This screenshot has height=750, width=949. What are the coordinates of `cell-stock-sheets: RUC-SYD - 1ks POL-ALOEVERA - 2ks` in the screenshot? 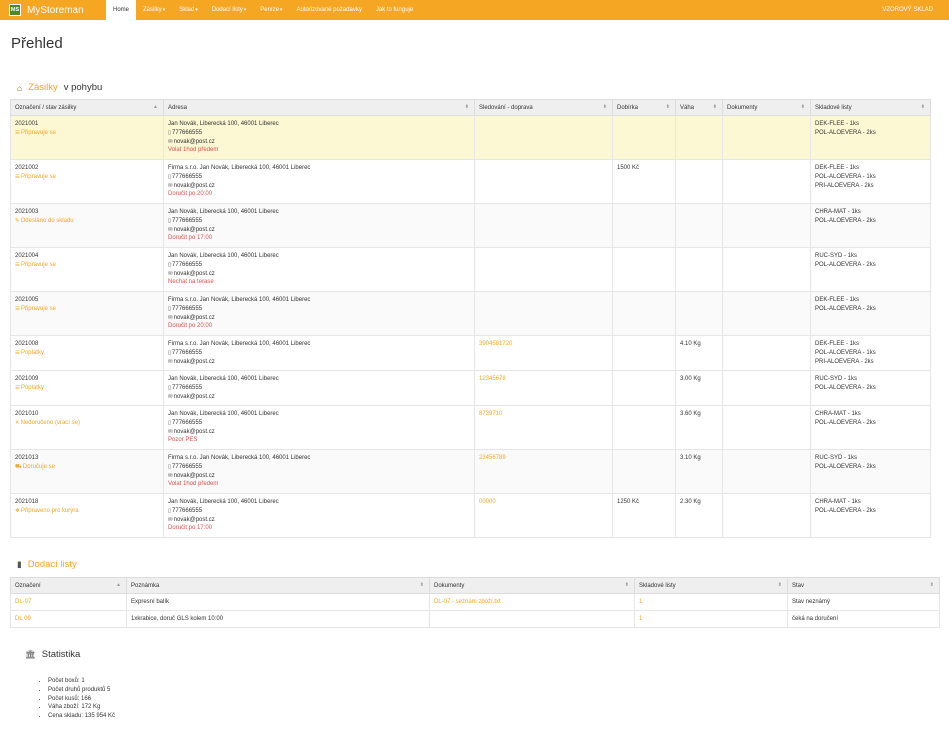 It's located at (870, 269).